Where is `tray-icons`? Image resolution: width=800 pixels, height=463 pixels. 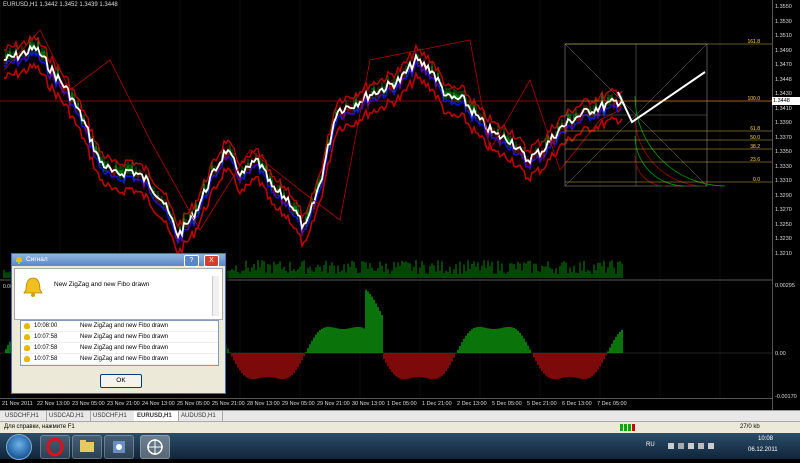
tray-icons is located at coordinates (696, 446).